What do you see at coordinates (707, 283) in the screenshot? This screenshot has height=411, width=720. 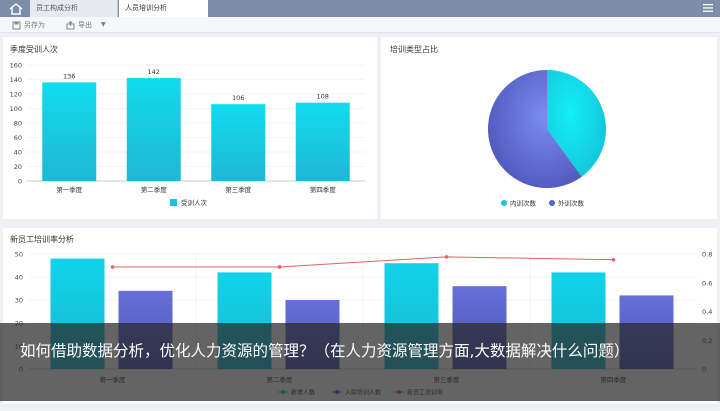 I see `y2-tick-label: 0.6` at bounding box center [707, 283].